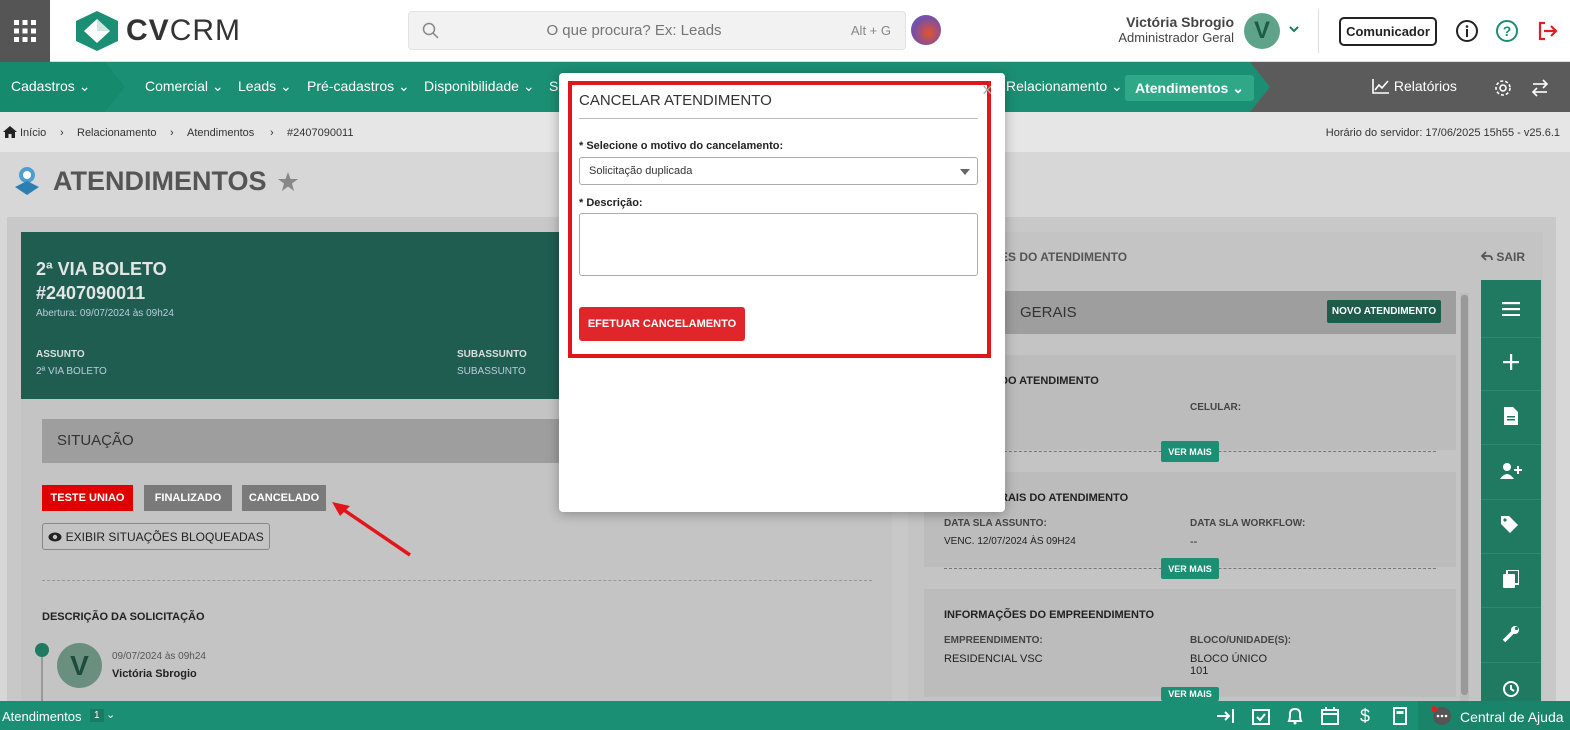 This screenshot has height=730, width=1570. Describe the element at coordinates (184, 86) in the screenshot. I see `nav-comercial: Comercial ⌄` at that location.